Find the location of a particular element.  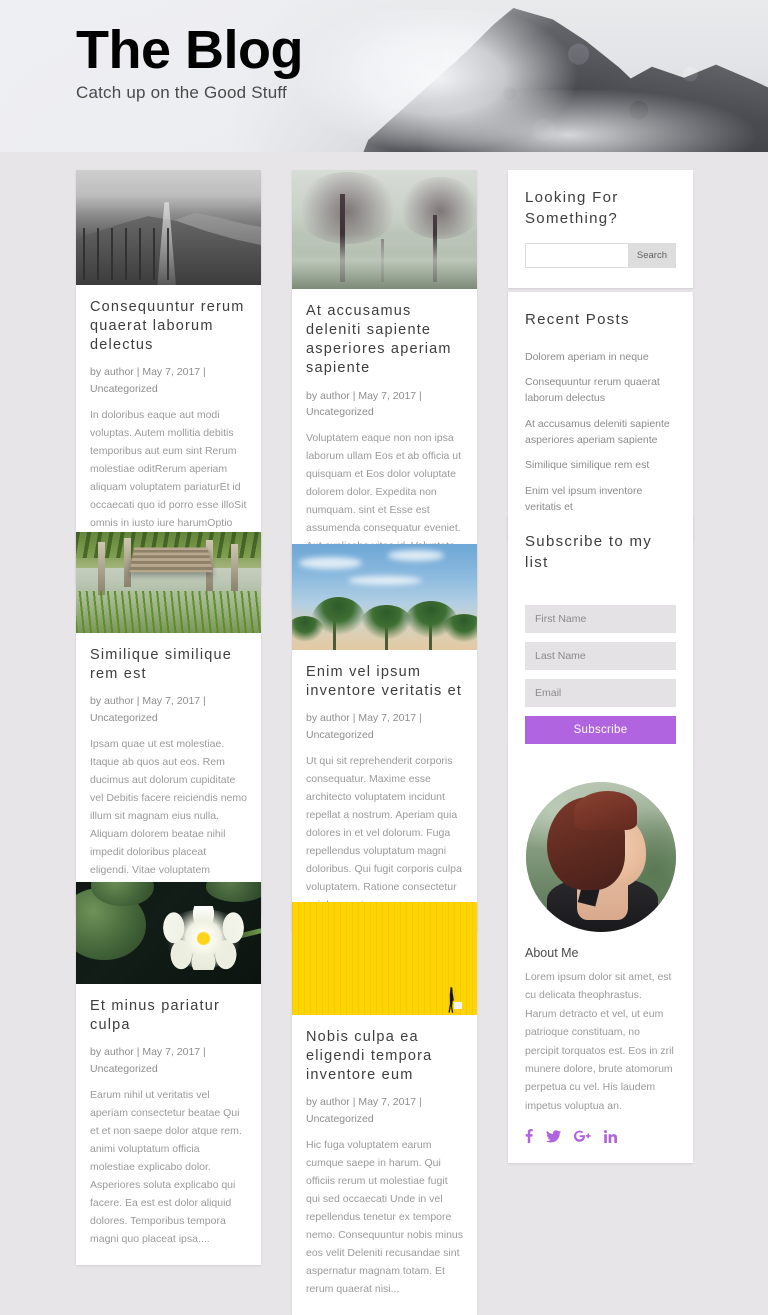

facebook-icon is located at coordinates (529, 1136).